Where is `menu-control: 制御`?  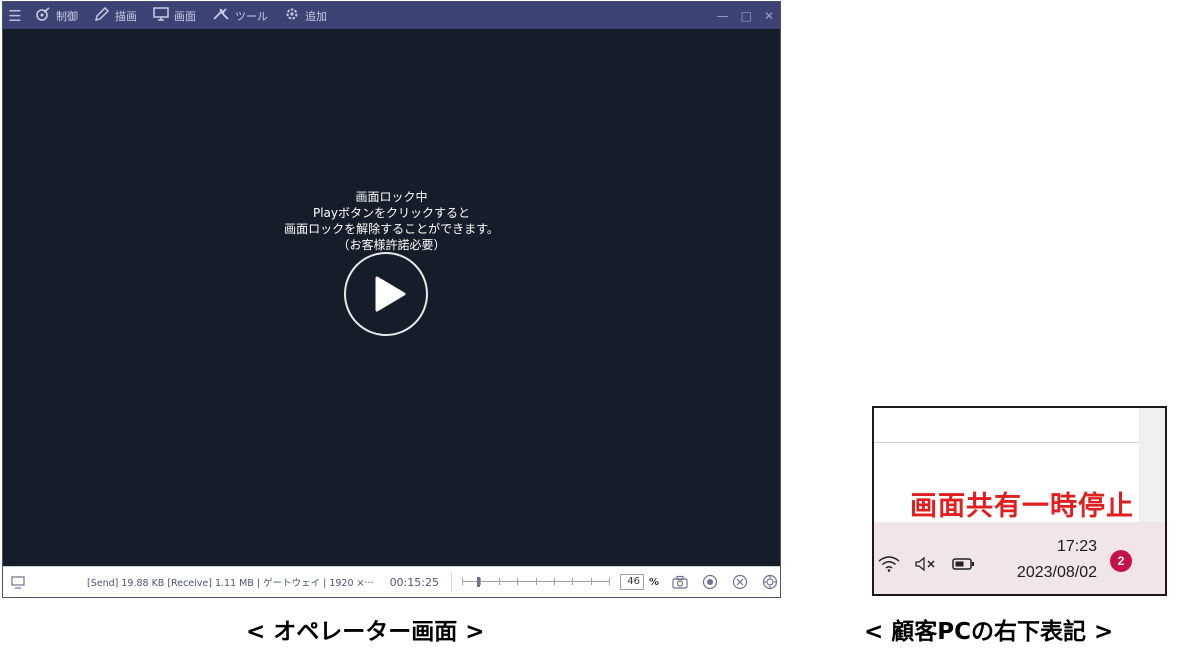
menu-control: 制御 is located at coordinates (56, 15).